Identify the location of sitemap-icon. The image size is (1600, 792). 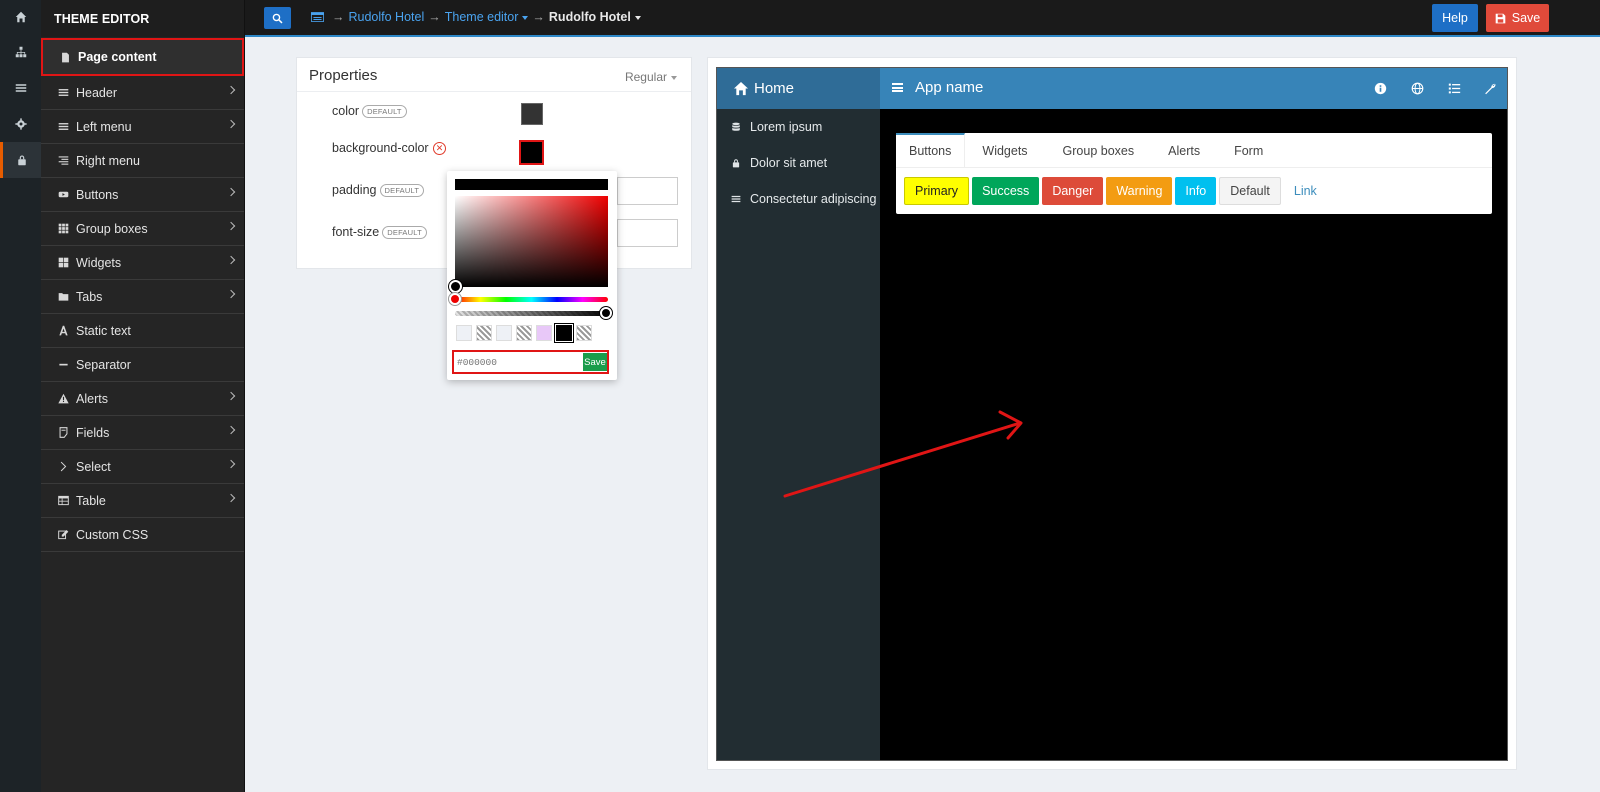
(20, 52).